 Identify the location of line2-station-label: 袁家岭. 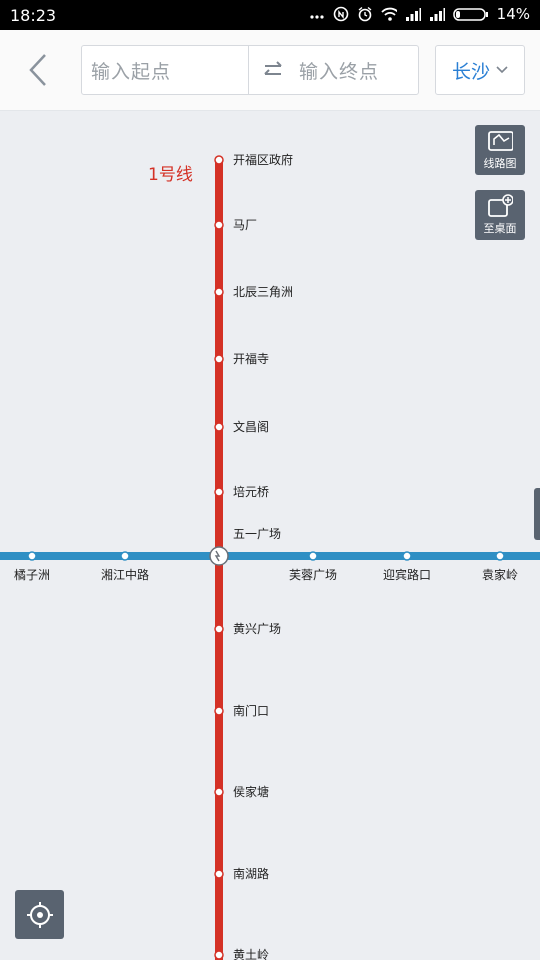
(500, 574).